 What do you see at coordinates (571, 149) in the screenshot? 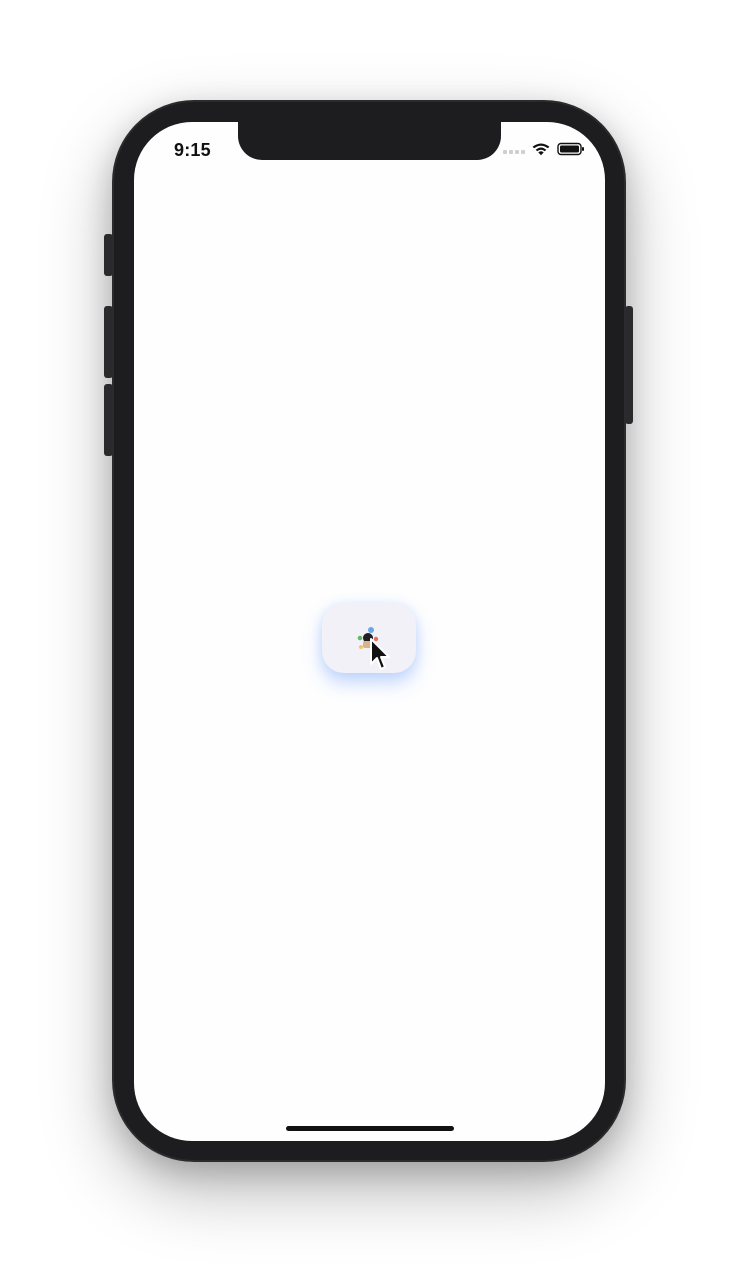
I see `battery-icon` at bounding box center [571, 149].